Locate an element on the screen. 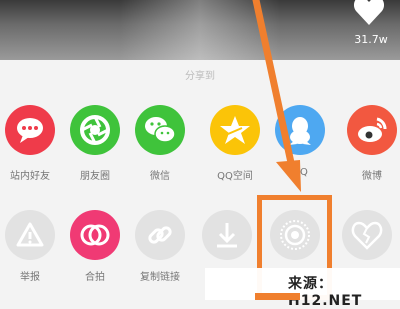 This screenshot has height=309, width=400. duet-icon is located at coordinates (95, 235).